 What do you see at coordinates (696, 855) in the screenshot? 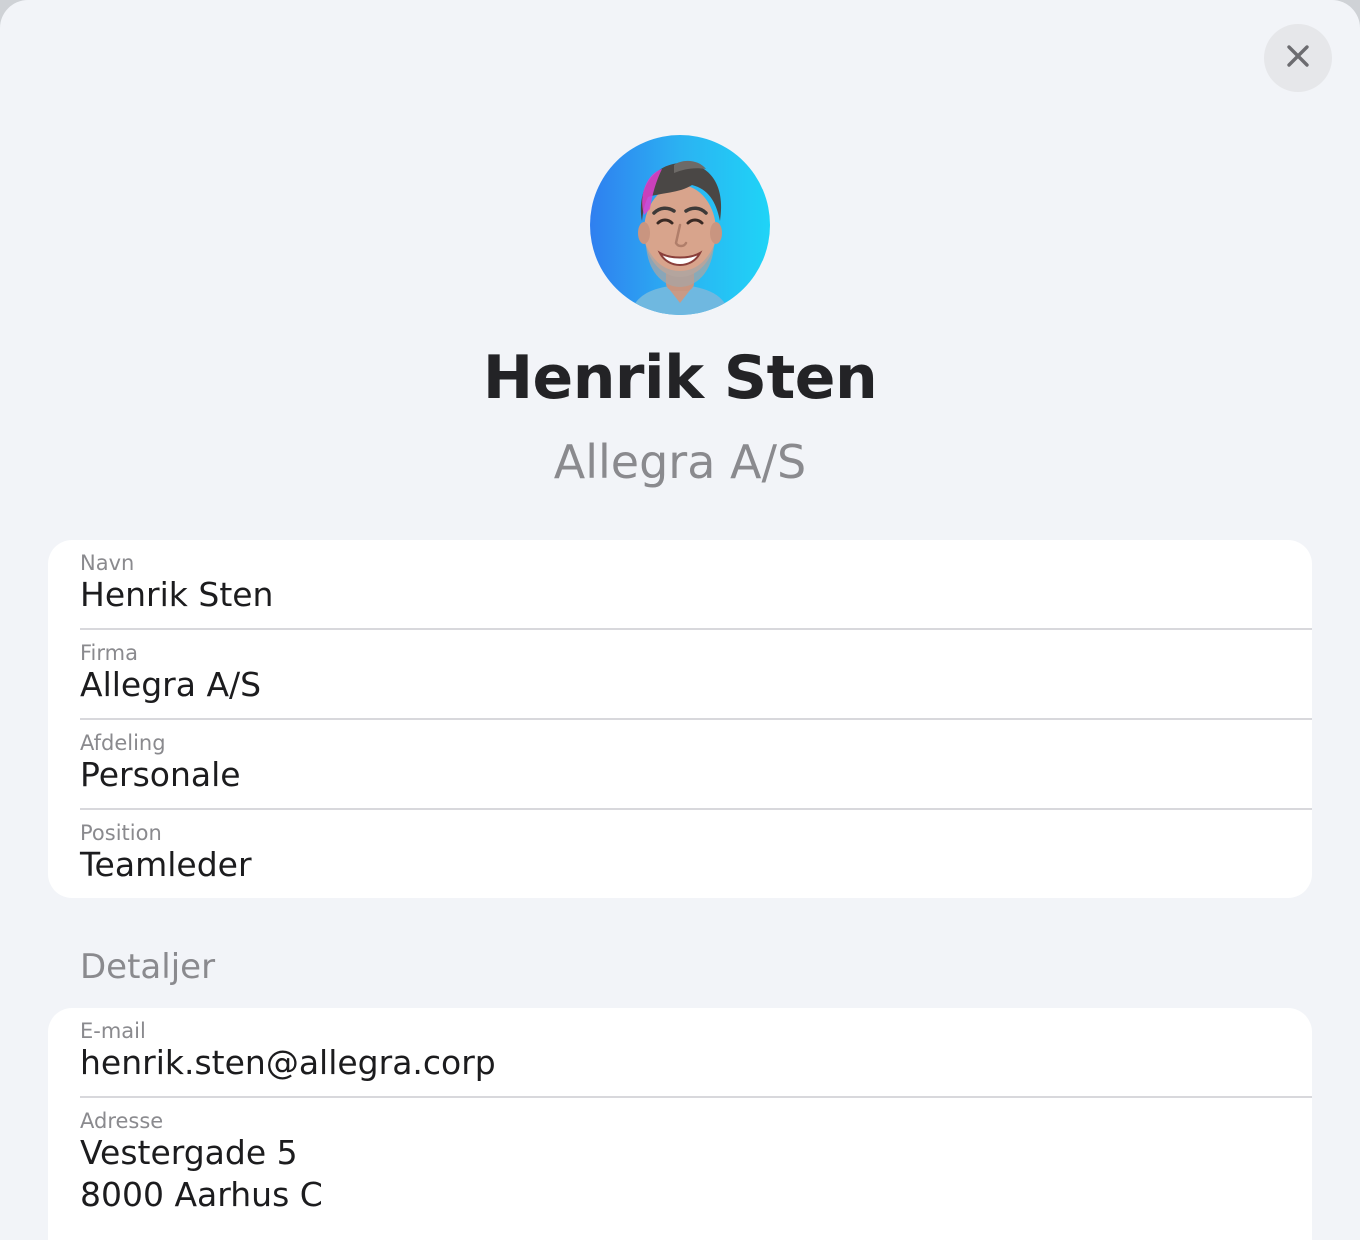
I see `field-position: Position Teamleder` at bounding box center [696, 855].